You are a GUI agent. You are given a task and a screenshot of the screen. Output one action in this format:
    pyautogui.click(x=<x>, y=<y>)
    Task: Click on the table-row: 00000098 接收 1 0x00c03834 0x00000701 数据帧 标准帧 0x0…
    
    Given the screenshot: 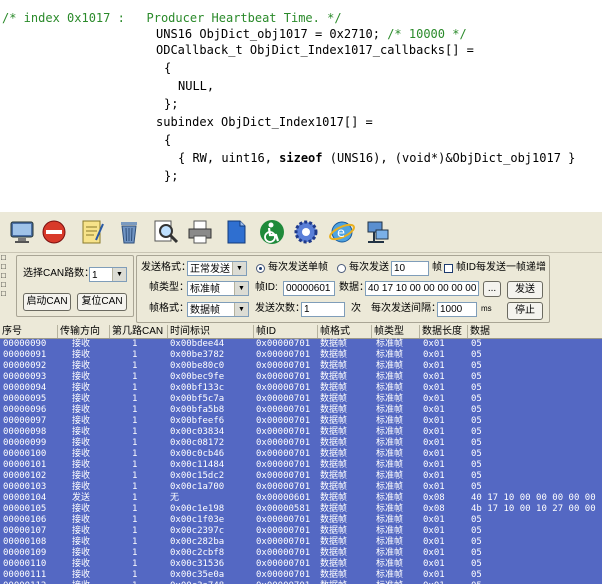 What is the action you would take?
    pyautogui.click(x=301, y=432)
    